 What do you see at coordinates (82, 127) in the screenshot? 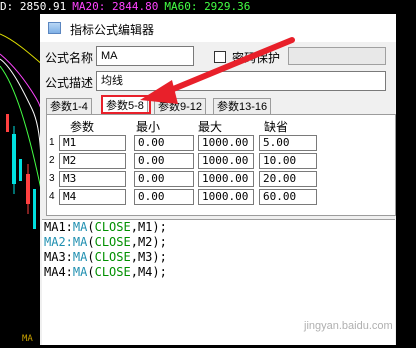
I see `header-param: 参数` at bounding box center [82, 127].